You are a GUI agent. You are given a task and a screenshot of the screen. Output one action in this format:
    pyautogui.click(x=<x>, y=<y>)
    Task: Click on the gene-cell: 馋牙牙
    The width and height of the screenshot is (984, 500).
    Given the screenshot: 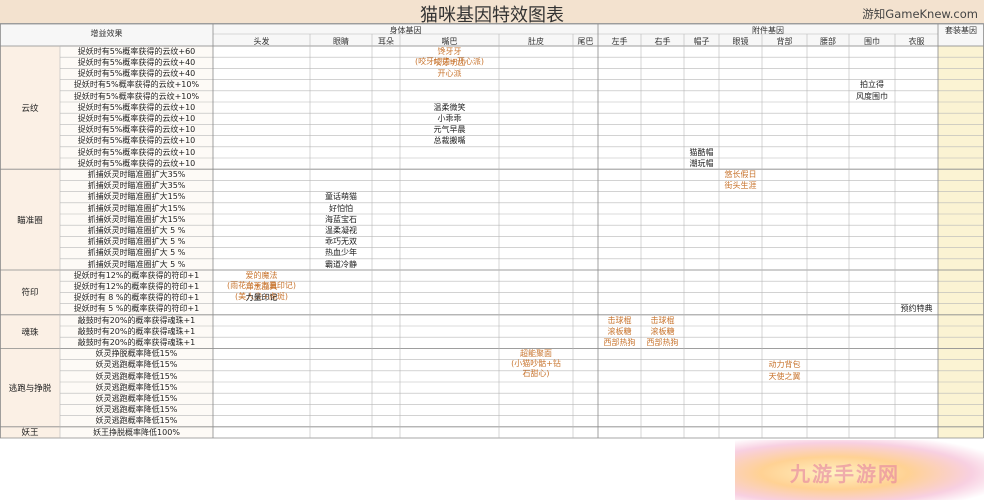 What is the action you would take?
    pyautogui.click(x=449, y=51)
    